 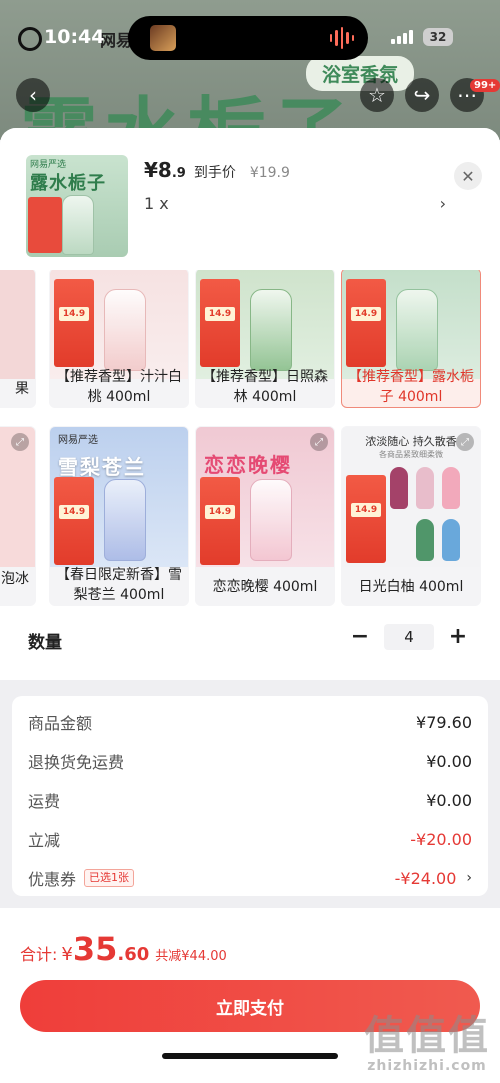 I want to click on status-bar: 网易严 10:44 32, so click(x=250, y=30).